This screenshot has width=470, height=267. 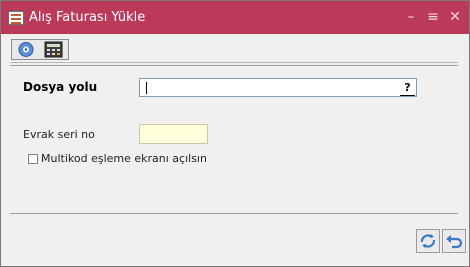 I want to click on title-bar: Alış Faturası Yükle – ≡ ✕, so click(x=235, y=17).